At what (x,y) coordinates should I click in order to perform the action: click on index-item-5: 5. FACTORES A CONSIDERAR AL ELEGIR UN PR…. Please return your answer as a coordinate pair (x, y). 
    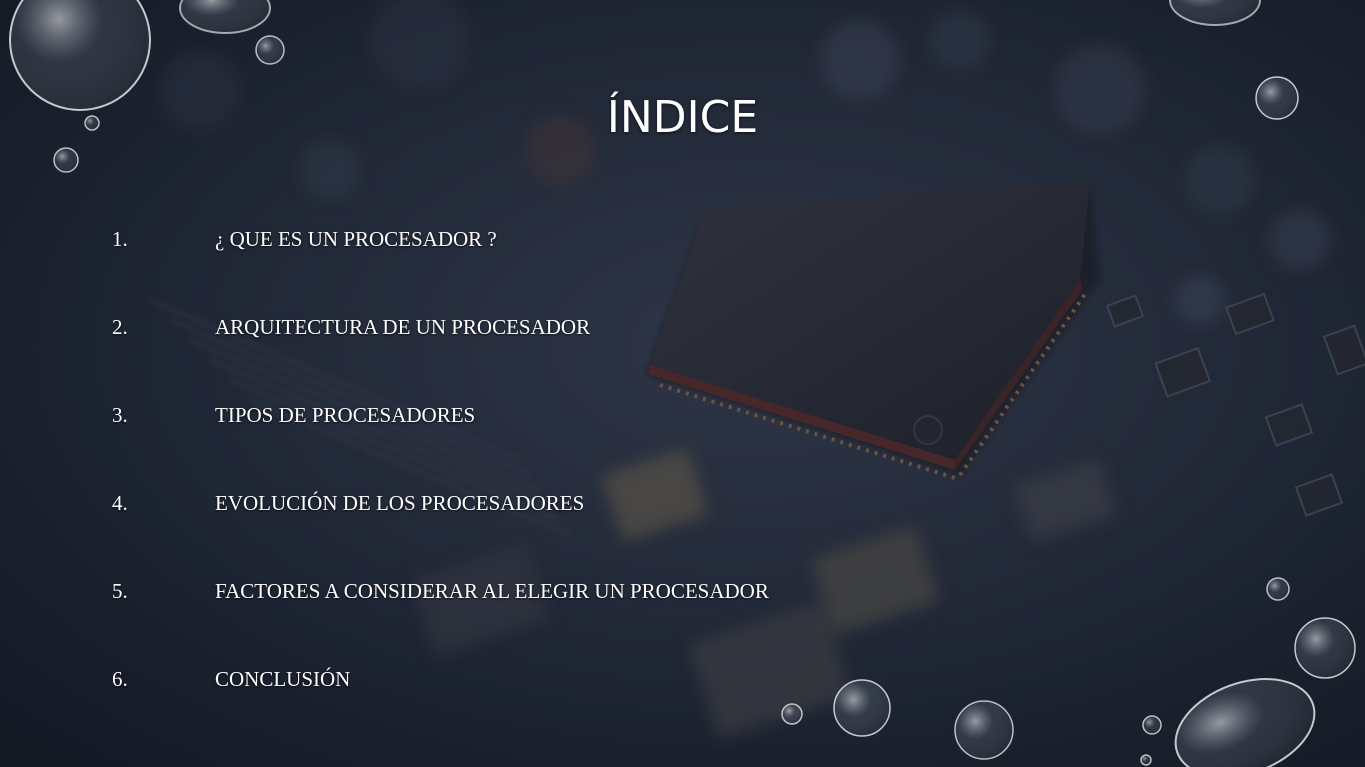
    Looking at the image, I should click on (500, 594).